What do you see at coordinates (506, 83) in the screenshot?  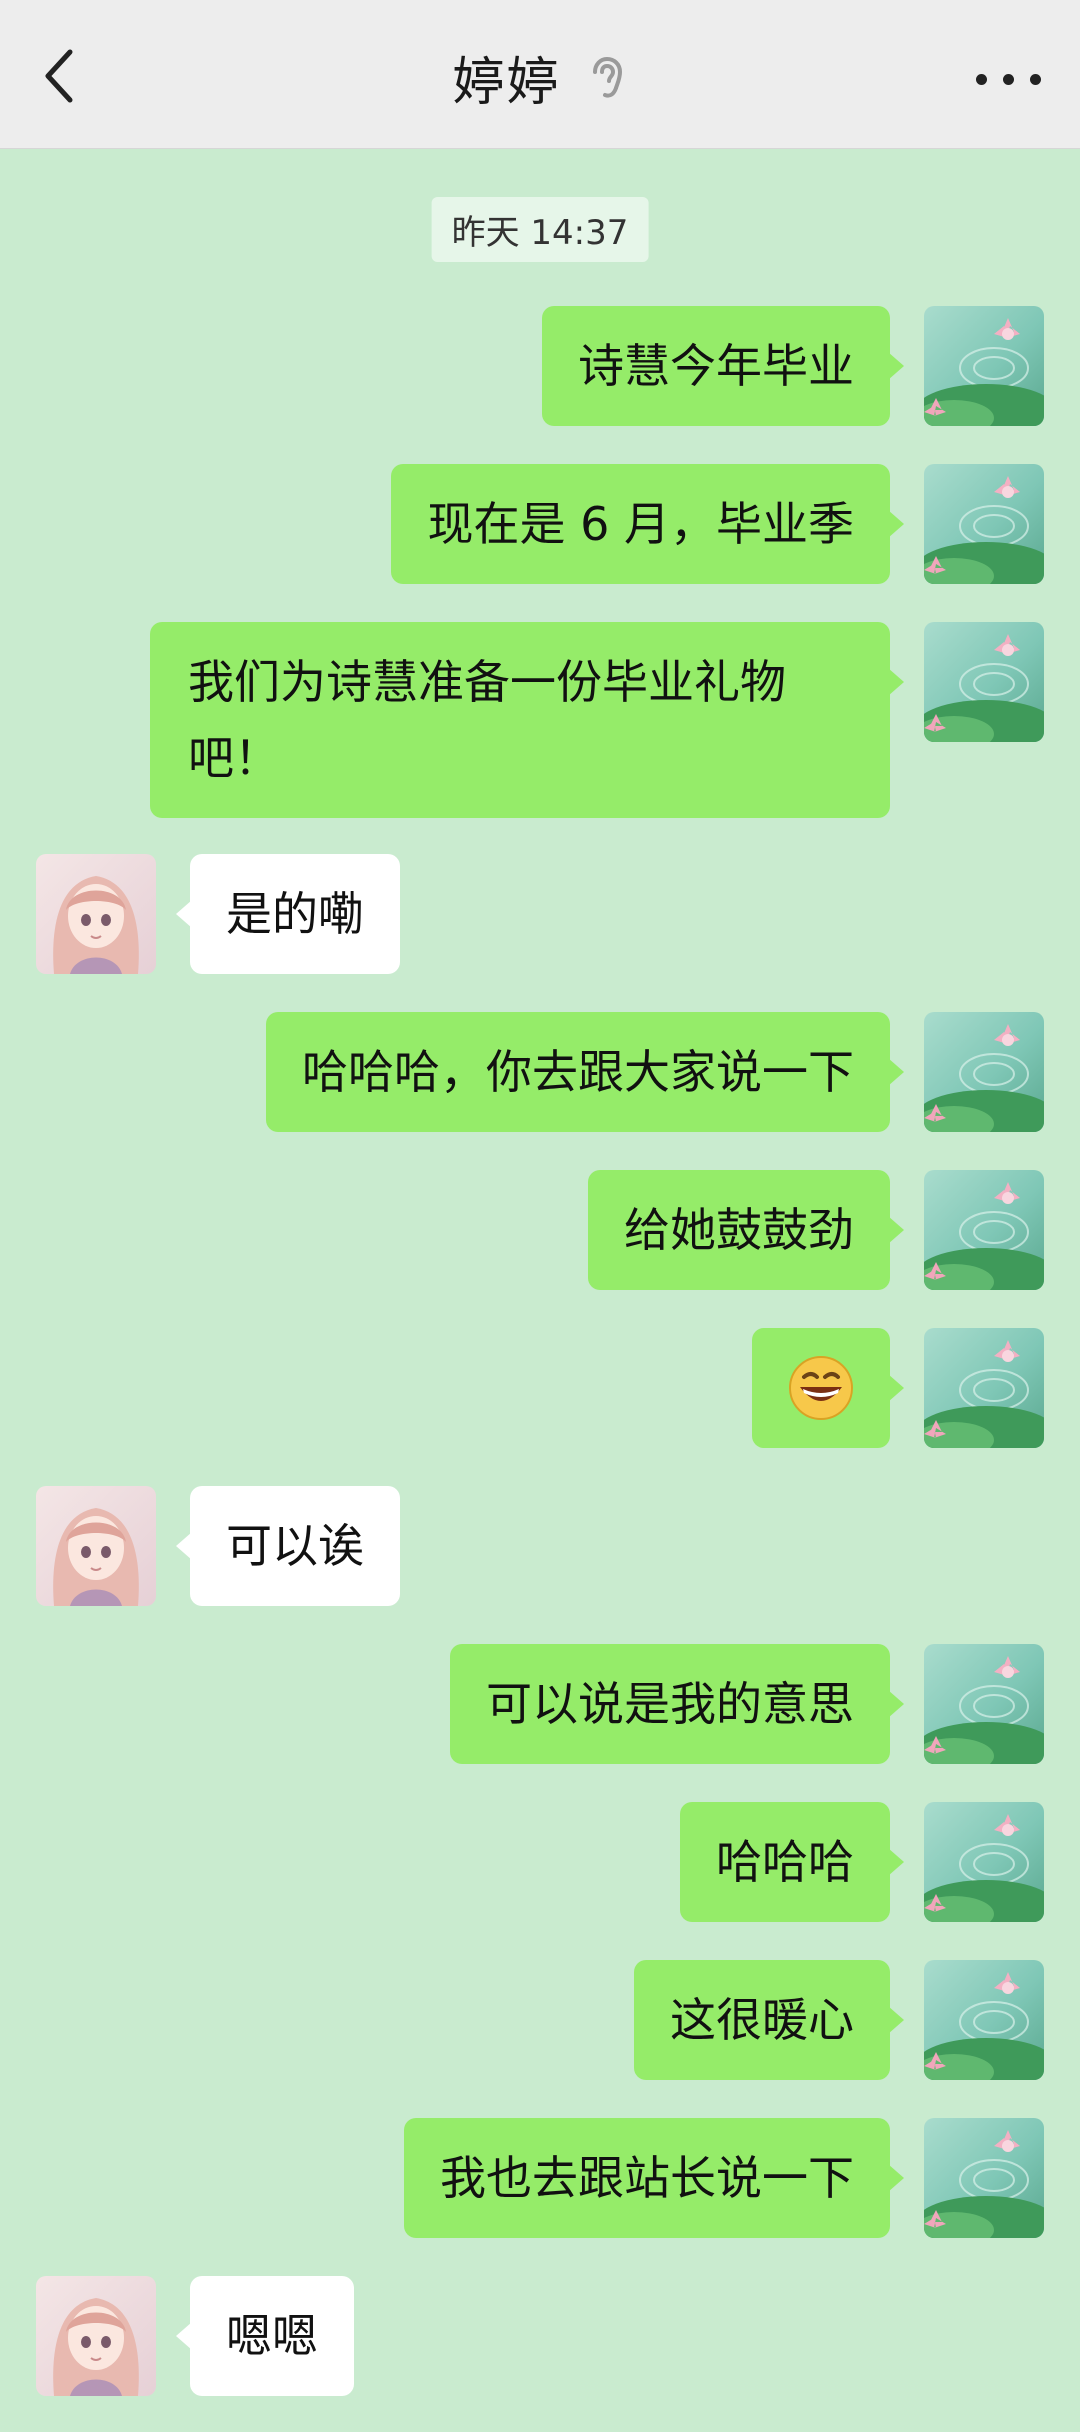 I see `contact-name: 婷婷` at bounding box center [506, 83].